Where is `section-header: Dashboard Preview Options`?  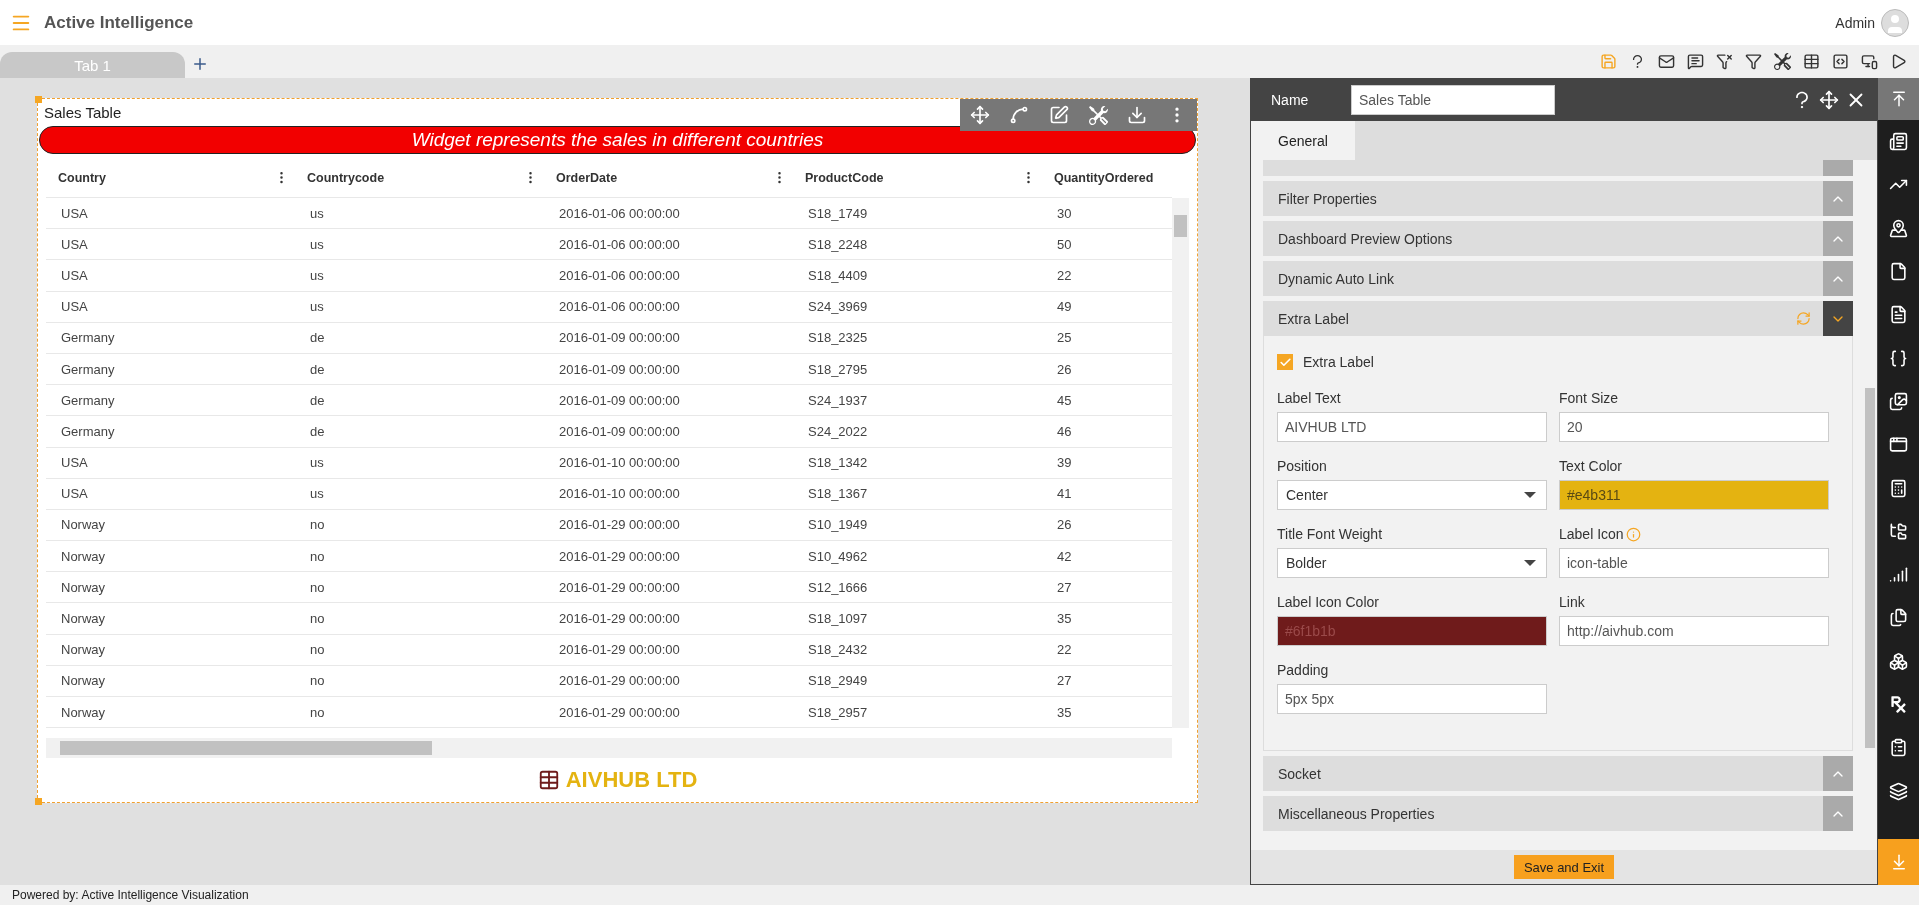 section-header: Dashboard Preview Options is located at coordinates (1558, 238).